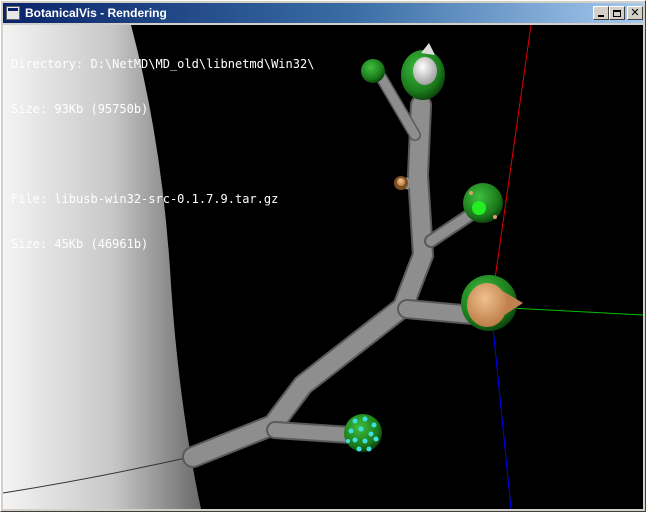 This screenshot has width=646, height=512. What do you see at coordinates (401, 183) in the screenshot?
I see `leaf-node-bud` at bounding box center [401, 183].